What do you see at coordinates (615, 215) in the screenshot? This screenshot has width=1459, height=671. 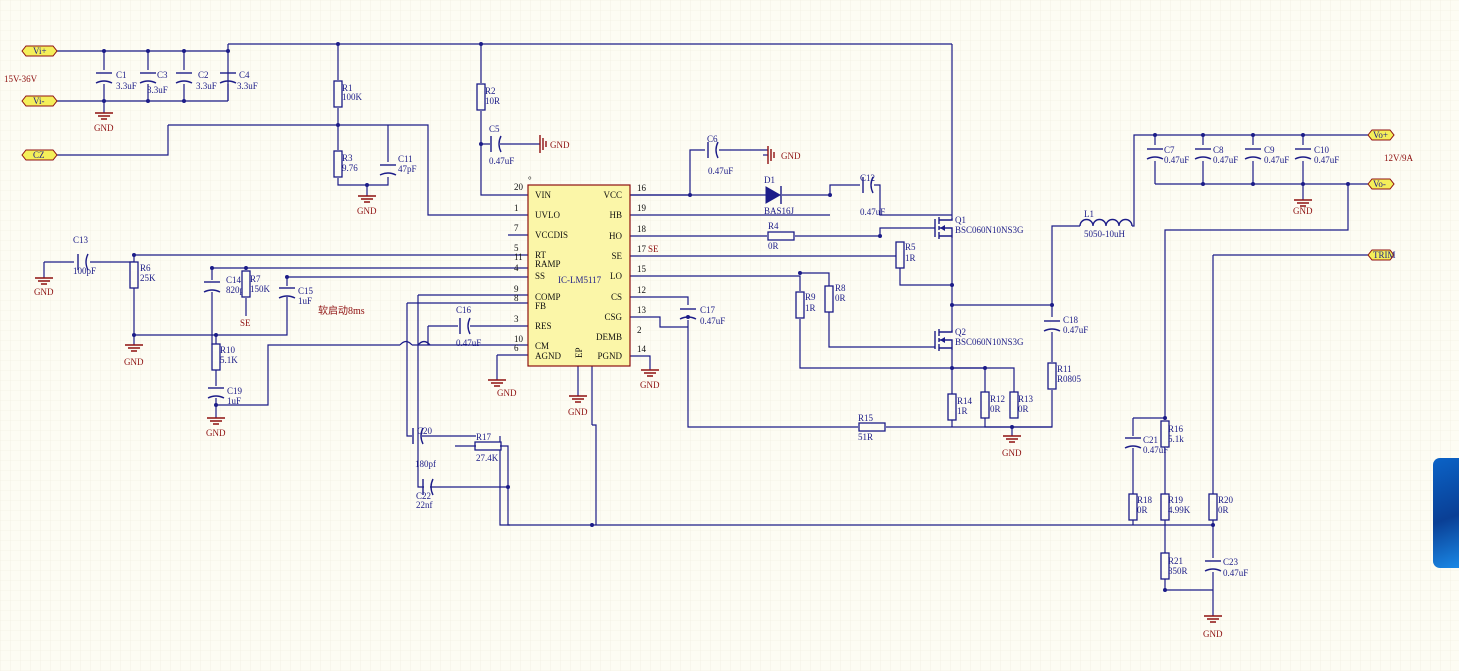 I see `ic-pin-name: HB` at bounding box center [615, 215].